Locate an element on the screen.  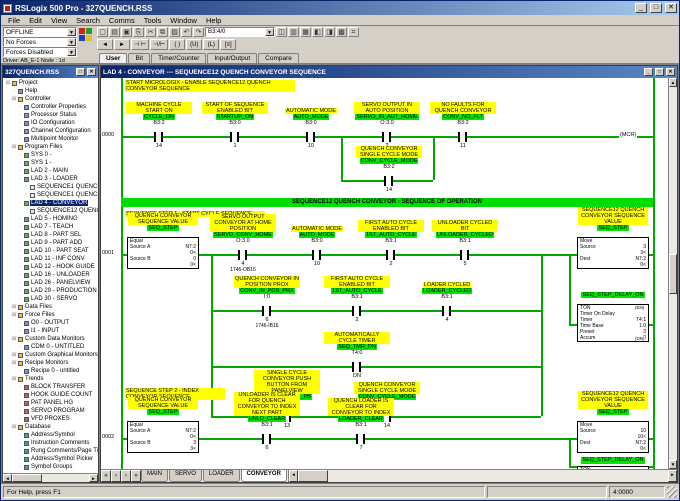
paste-icon: ▨ is located at coordinates (174, 32).